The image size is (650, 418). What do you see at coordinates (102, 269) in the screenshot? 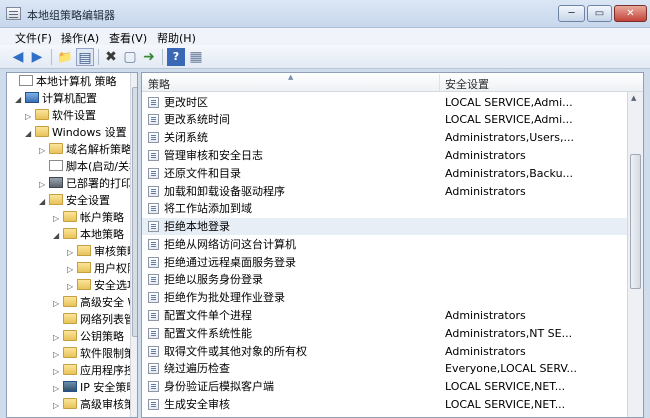
I see `tree-item: ▷用户权限分配` at bounding box center [102, 269].